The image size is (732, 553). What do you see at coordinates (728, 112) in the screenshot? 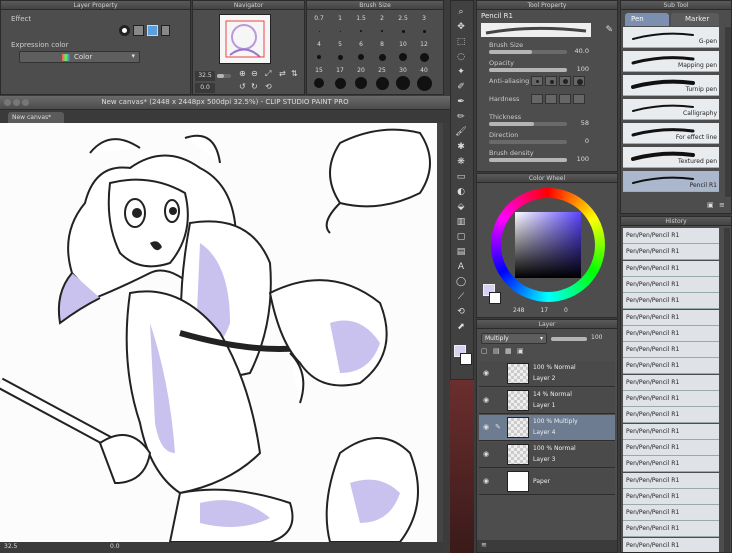
I see `sub-tool-scrollbar` at bounding box center [728, 112].